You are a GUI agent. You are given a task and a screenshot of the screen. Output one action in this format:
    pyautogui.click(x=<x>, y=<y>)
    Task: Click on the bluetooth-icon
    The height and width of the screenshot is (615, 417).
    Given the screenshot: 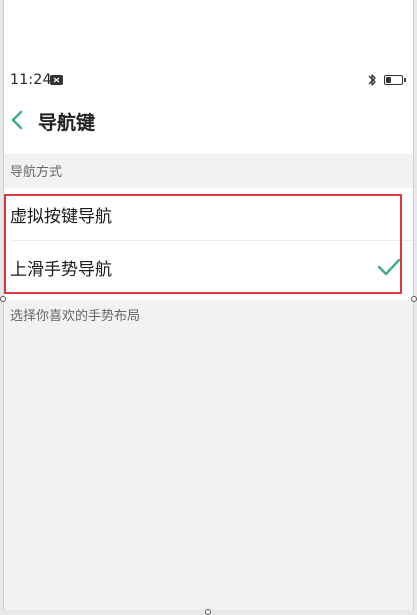 What is the action you would take?
    pyautogui.click(x=372, y=80)
    